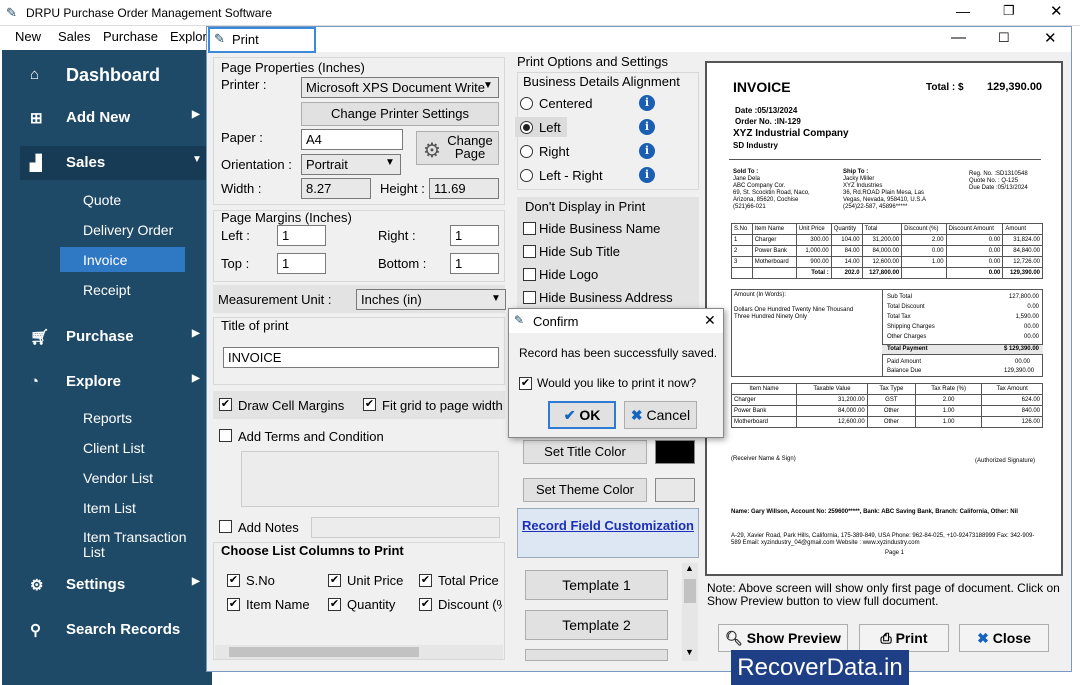  Describe the element at coordinates (268, 527) in the screenshot. I see `add-notes-label: Add Notes` at that location.